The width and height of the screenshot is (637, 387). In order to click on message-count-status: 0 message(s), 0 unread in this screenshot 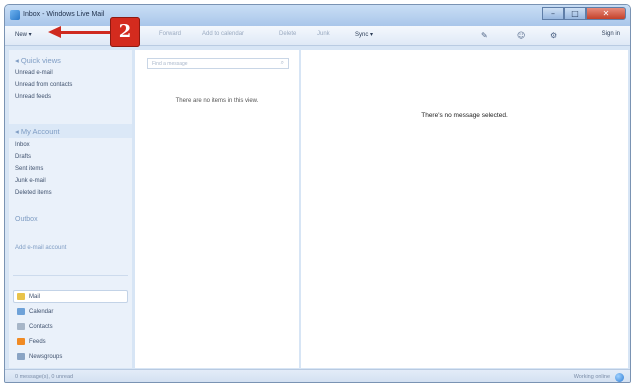, I will do `click(44, 377)`.